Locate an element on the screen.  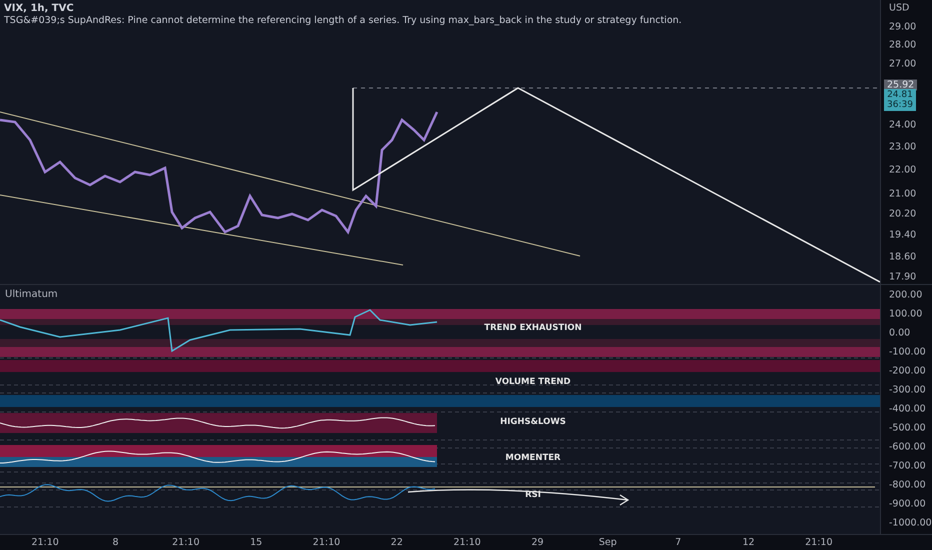
price-label: 27.00 is located at coordinates (902, 64).